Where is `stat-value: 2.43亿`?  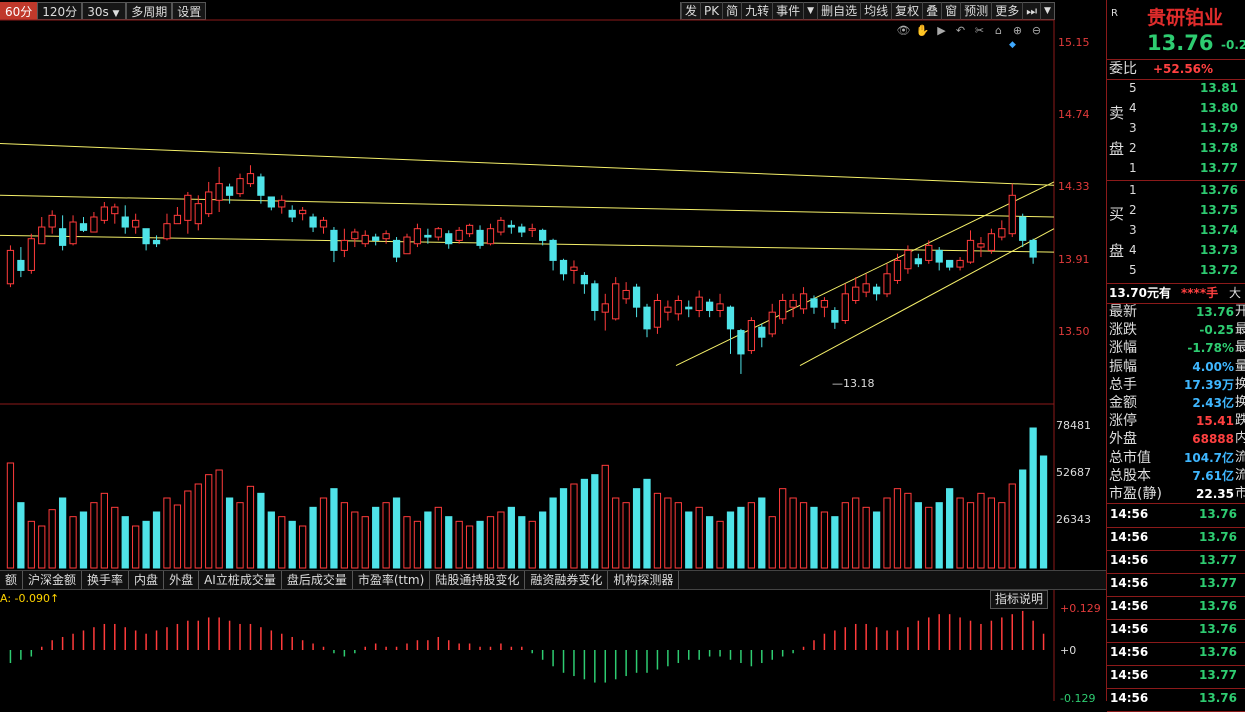 stat-value: 2.43亿 is located at coordinates (1213, 403).